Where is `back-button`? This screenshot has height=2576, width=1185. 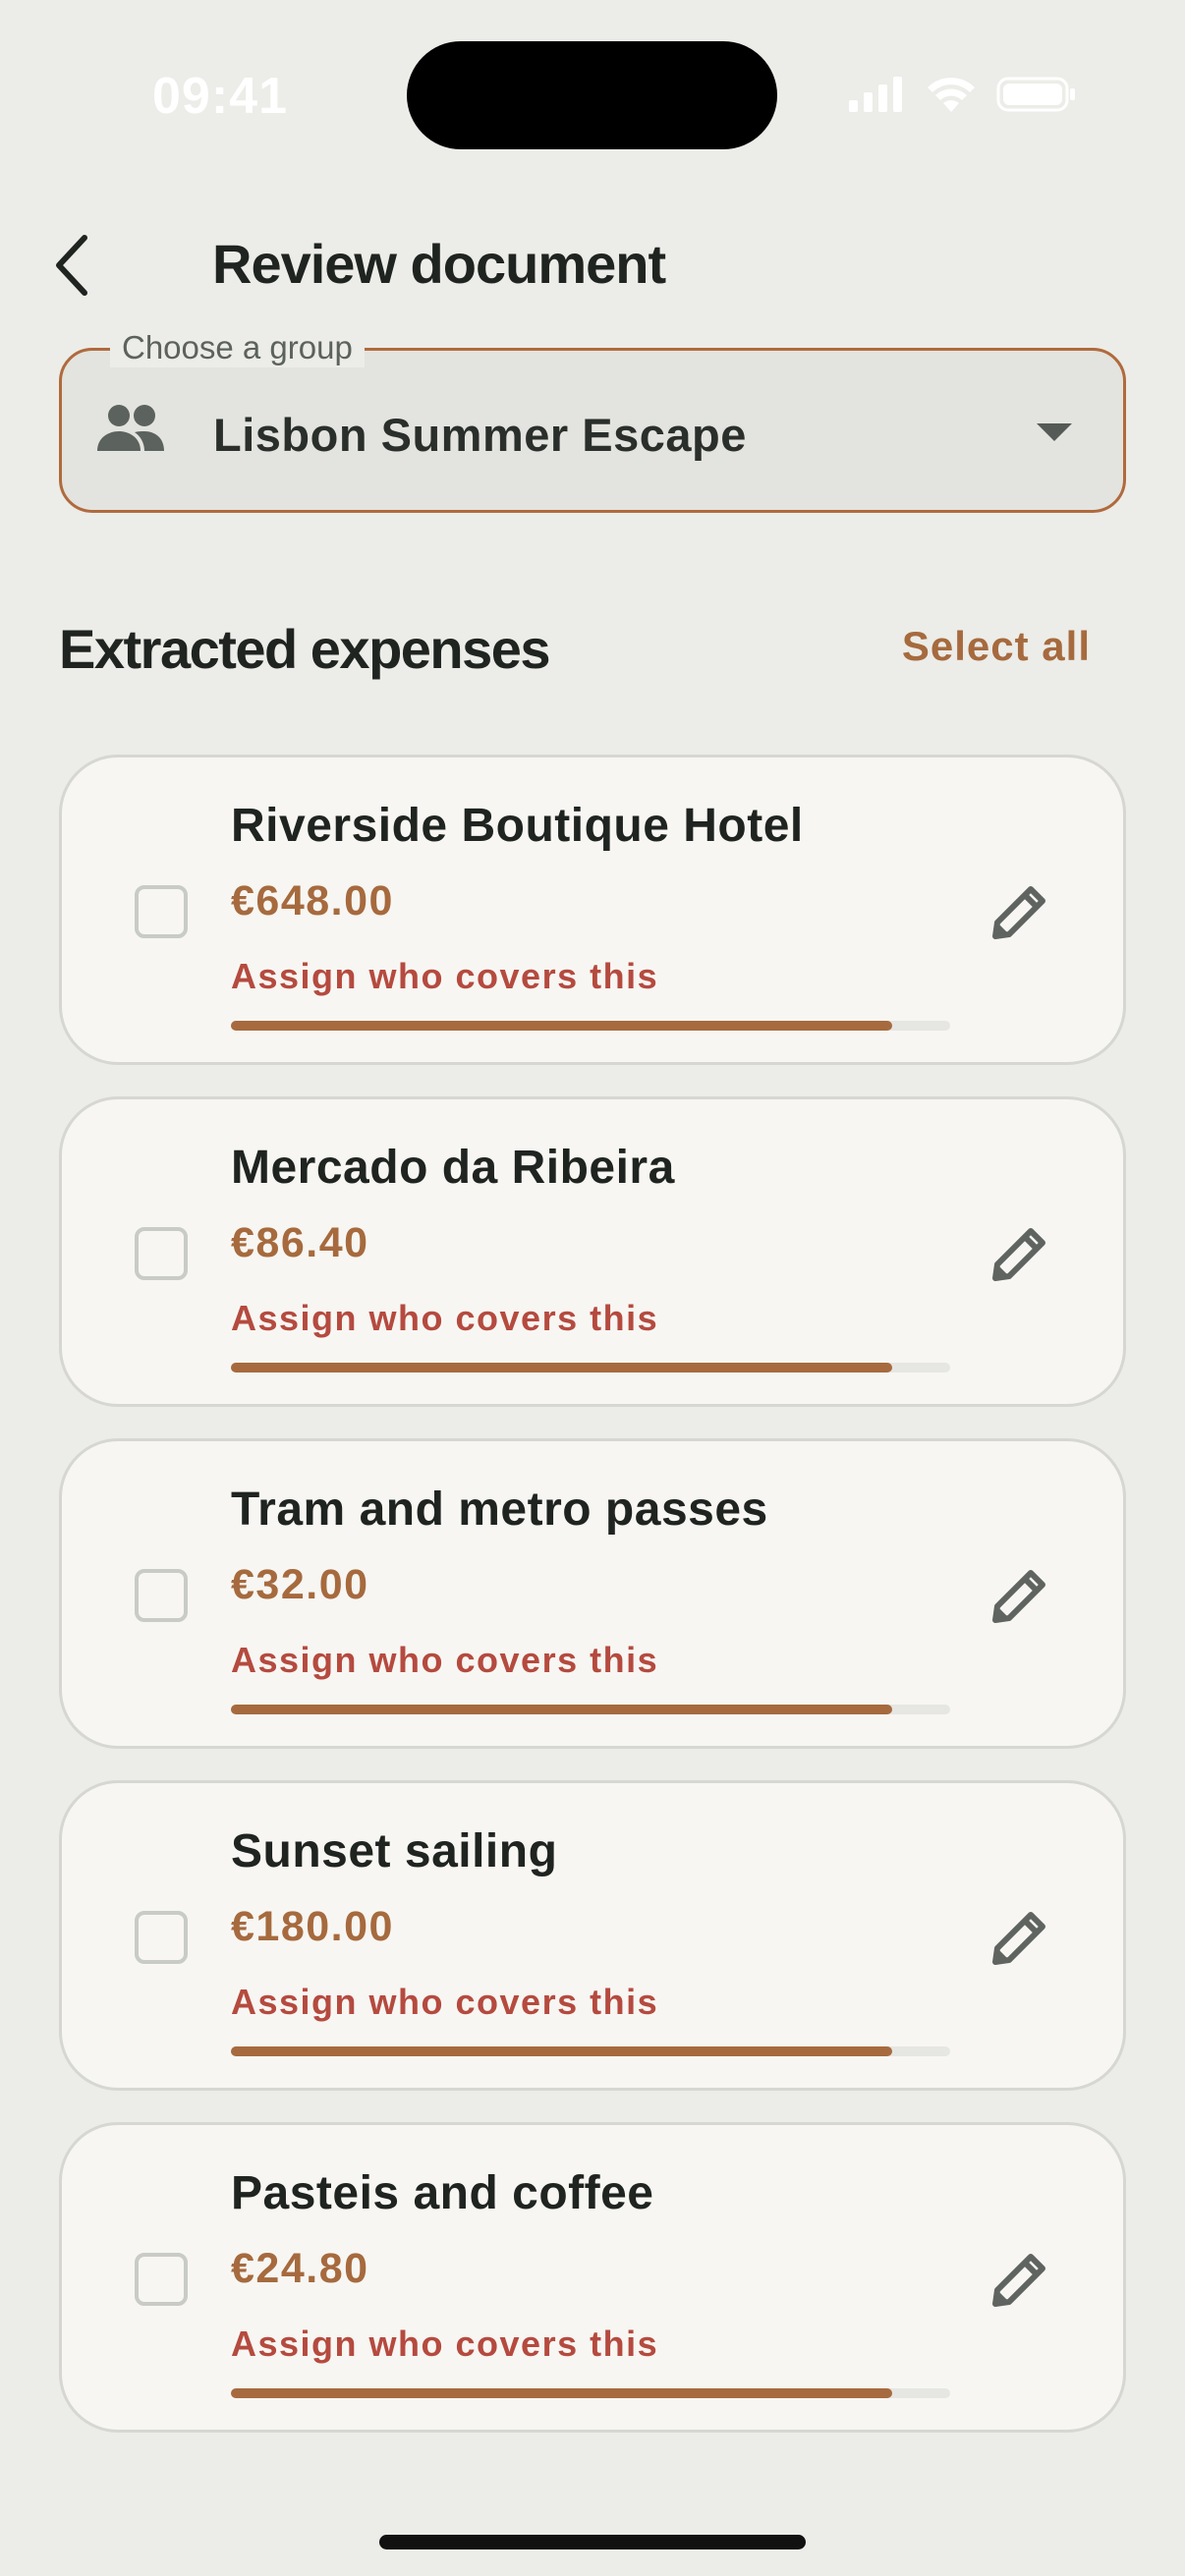 back-button is located at coordinates (85, 265).